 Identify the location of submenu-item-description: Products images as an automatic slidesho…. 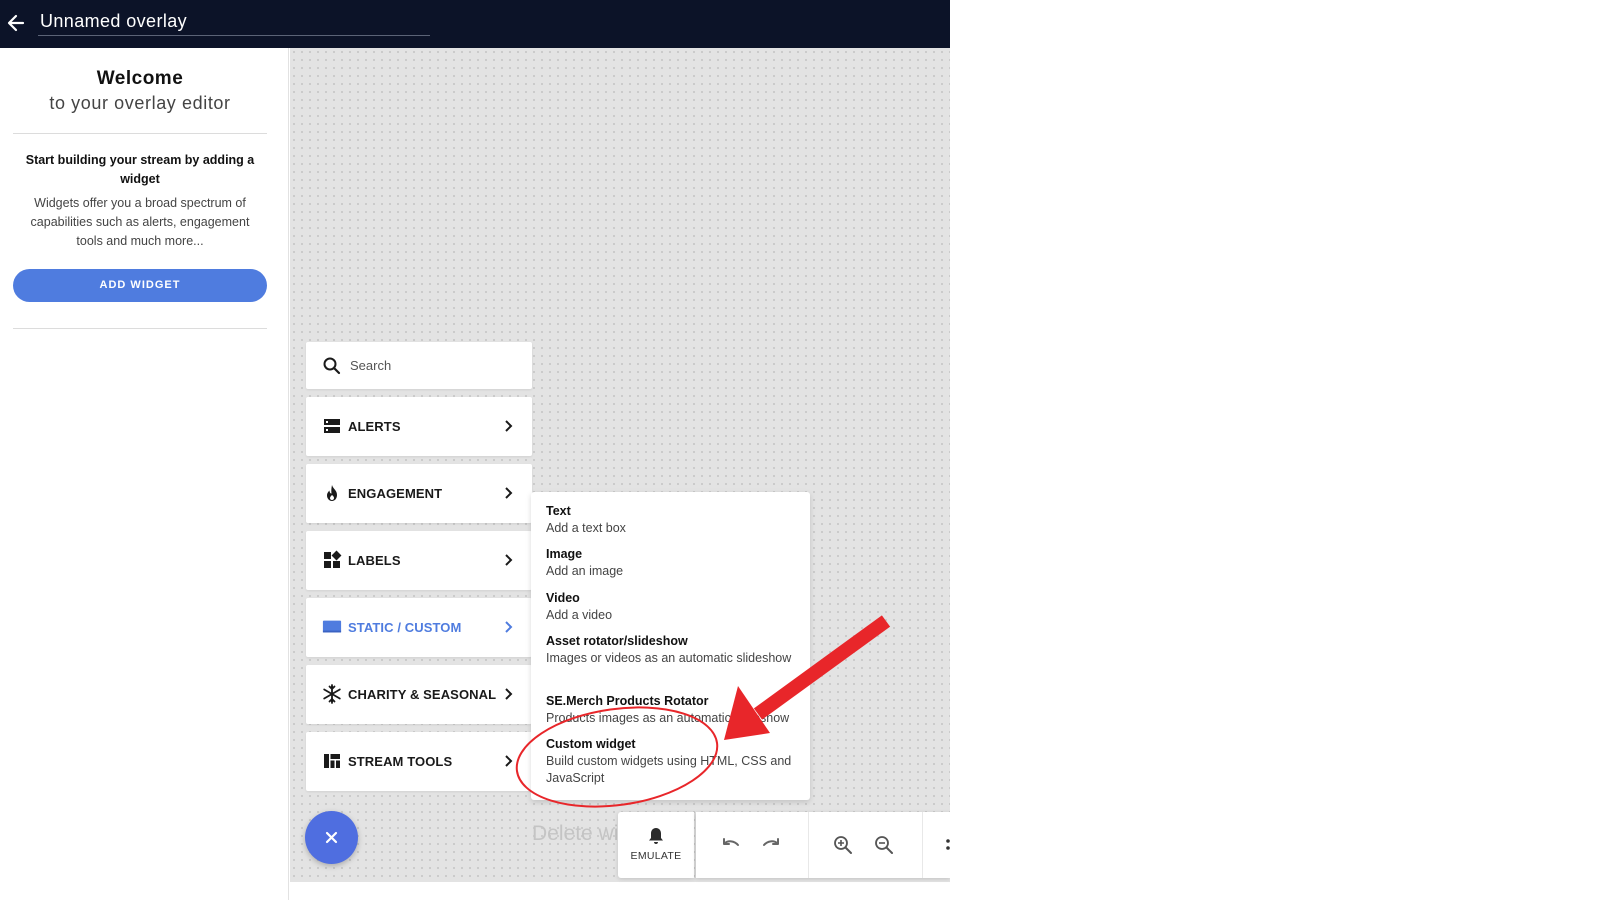
(668, 718).